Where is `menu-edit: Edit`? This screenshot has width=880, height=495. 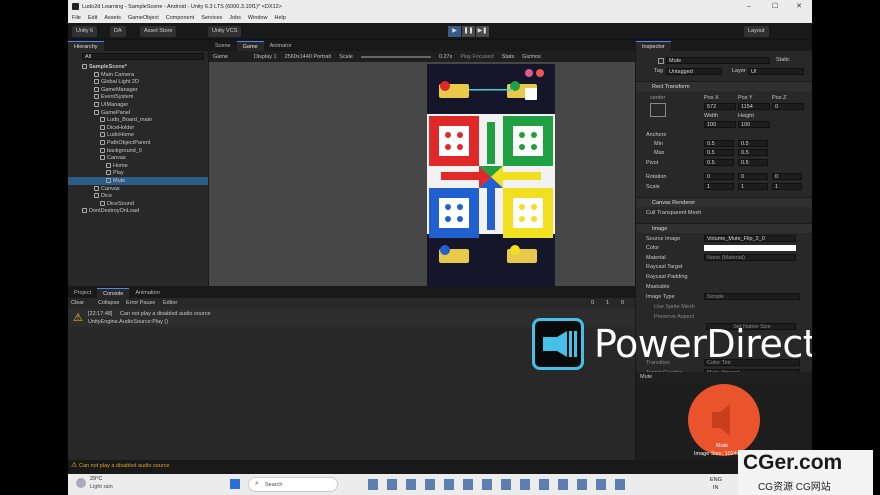 menu-edit: Edit is located at coordinates (92, 18).